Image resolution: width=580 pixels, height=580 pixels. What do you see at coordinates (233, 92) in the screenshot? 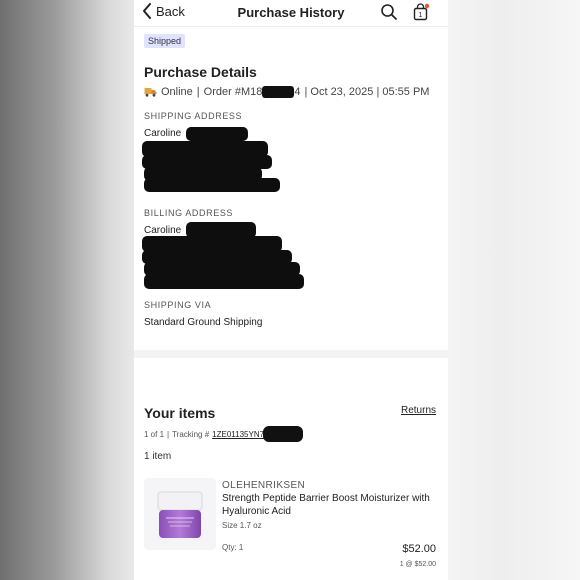
I see `order-number-prefix: Order #M18` at bounding box center [233, 92].